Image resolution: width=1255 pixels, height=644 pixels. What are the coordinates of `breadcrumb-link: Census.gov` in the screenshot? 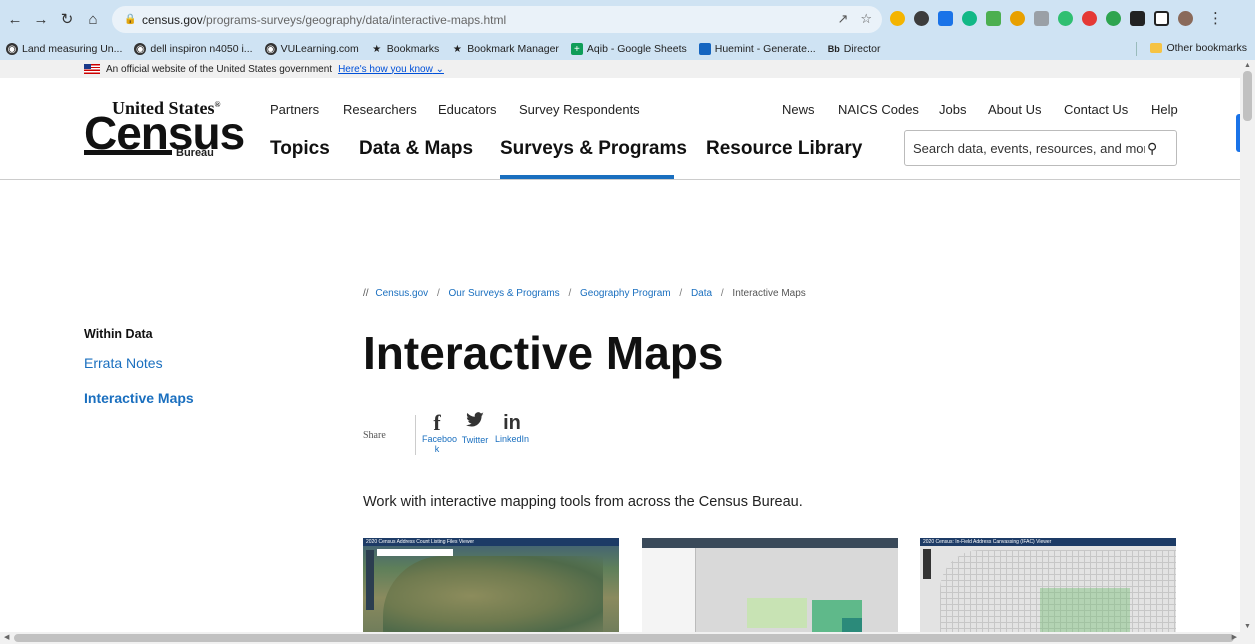 It's located at (401, 293).